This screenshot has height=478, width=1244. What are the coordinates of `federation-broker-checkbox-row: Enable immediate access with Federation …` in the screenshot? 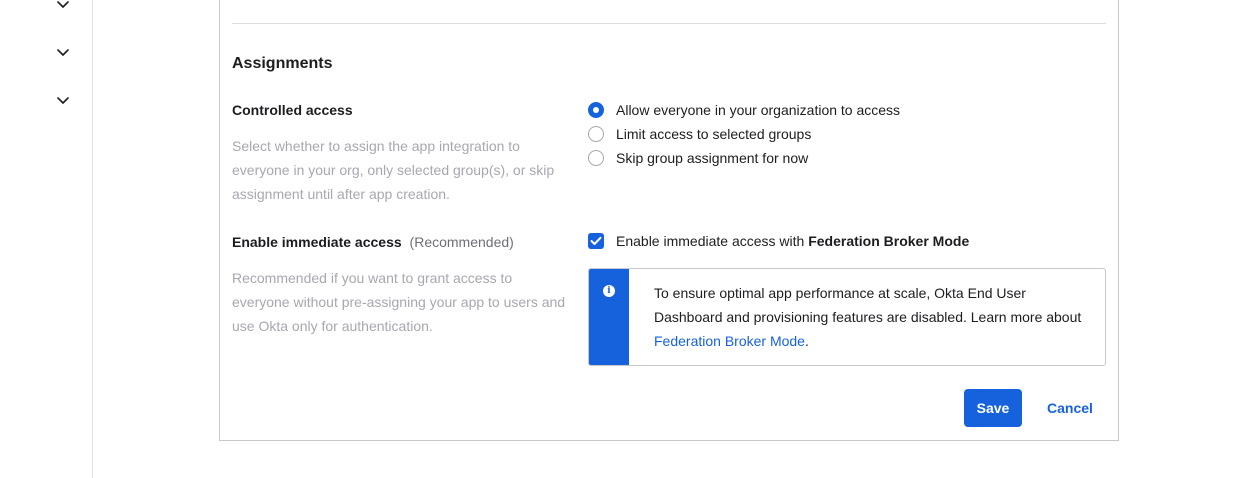 It's located at (778, 241).